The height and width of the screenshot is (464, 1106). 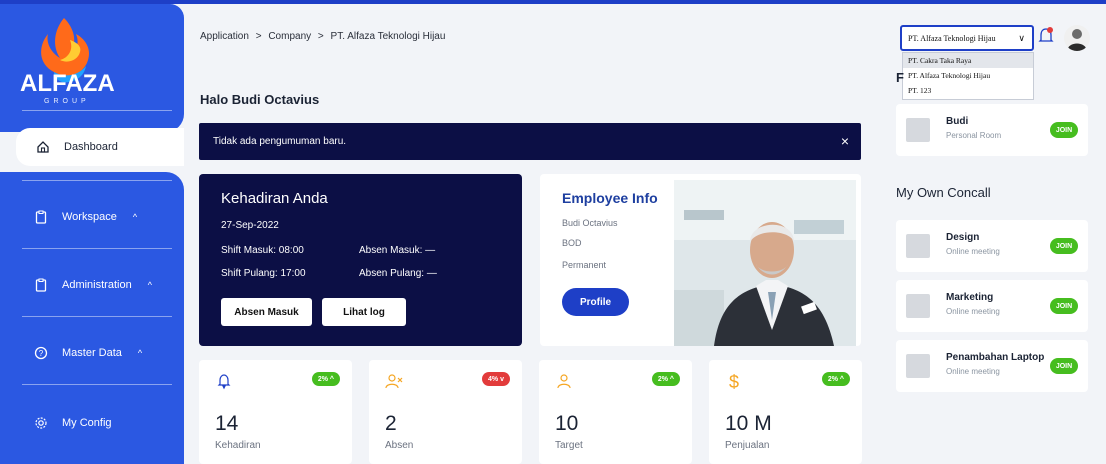 I want to click on stat-label: Absen, so click(x=399, y=445).